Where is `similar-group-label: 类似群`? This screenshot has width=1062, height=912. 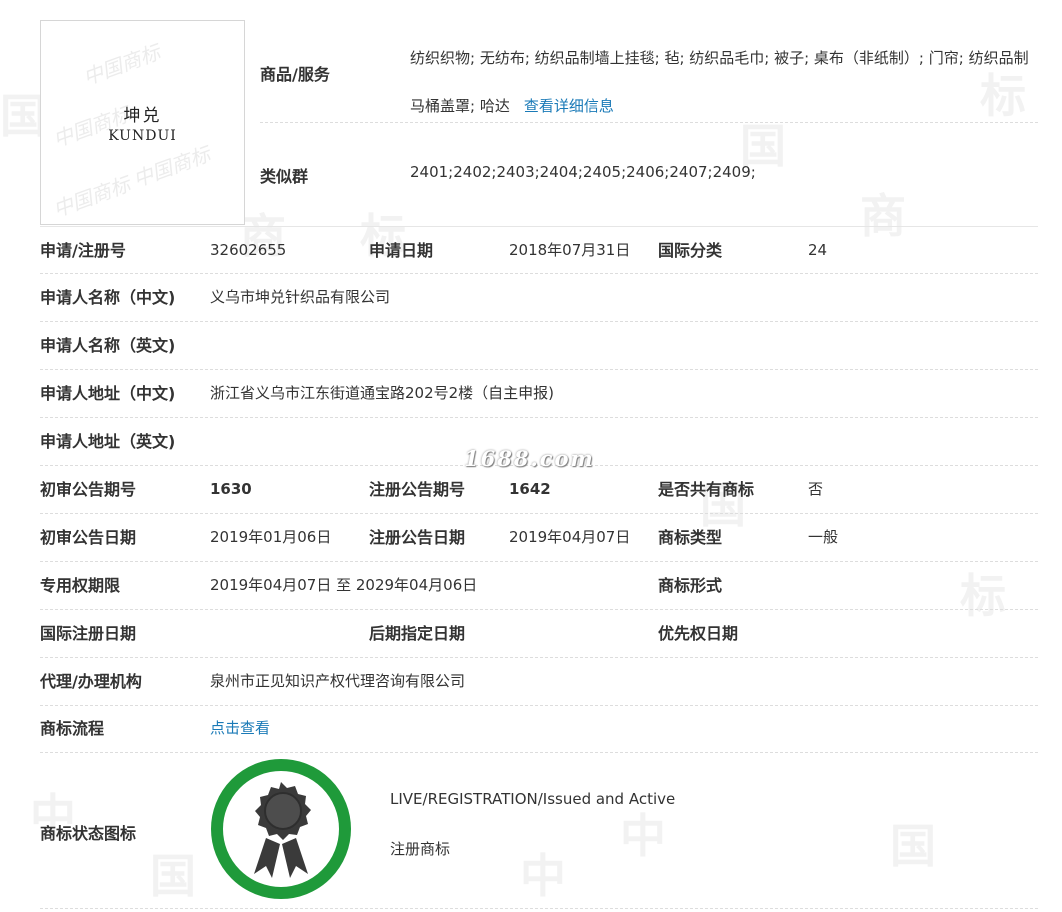
similar-group-label: 类似群 is located at coordinates (284, 176).